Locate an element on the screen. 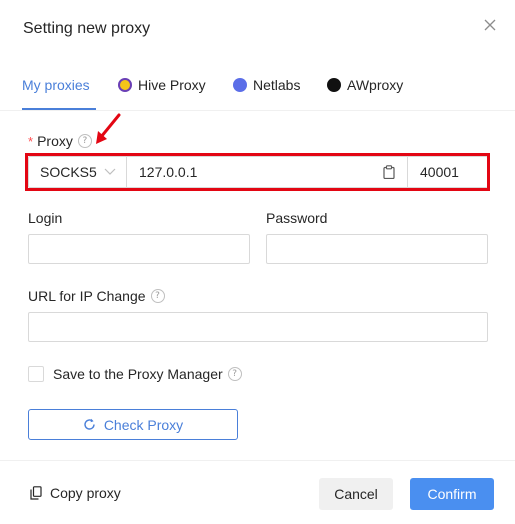  tab-netlabs: Netlabs is located at coordinates (266, 85).